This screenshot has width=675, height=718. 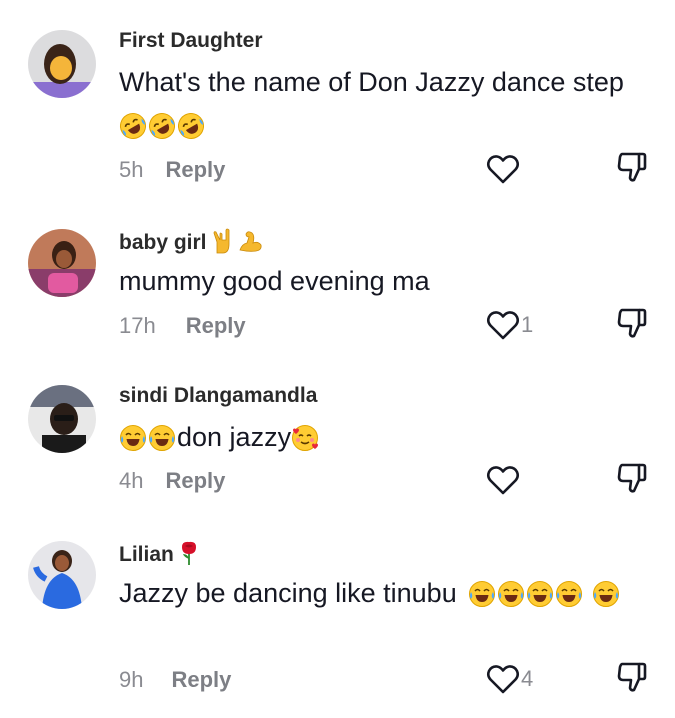 I want to click on comment-meta: 4h Reply, so click(x=172, y=481).